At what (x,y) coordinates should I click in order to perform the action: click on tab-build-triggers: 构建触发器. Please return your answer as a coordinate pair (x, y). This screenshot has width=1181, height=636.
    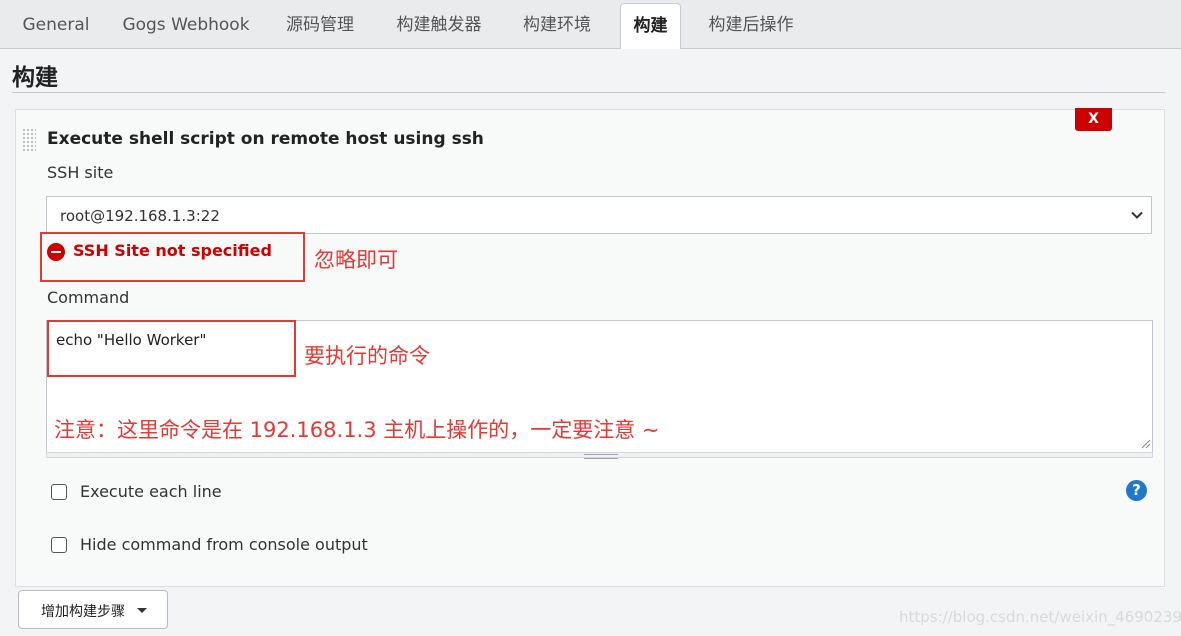
    Looking at the image, I should click on (439, 24).